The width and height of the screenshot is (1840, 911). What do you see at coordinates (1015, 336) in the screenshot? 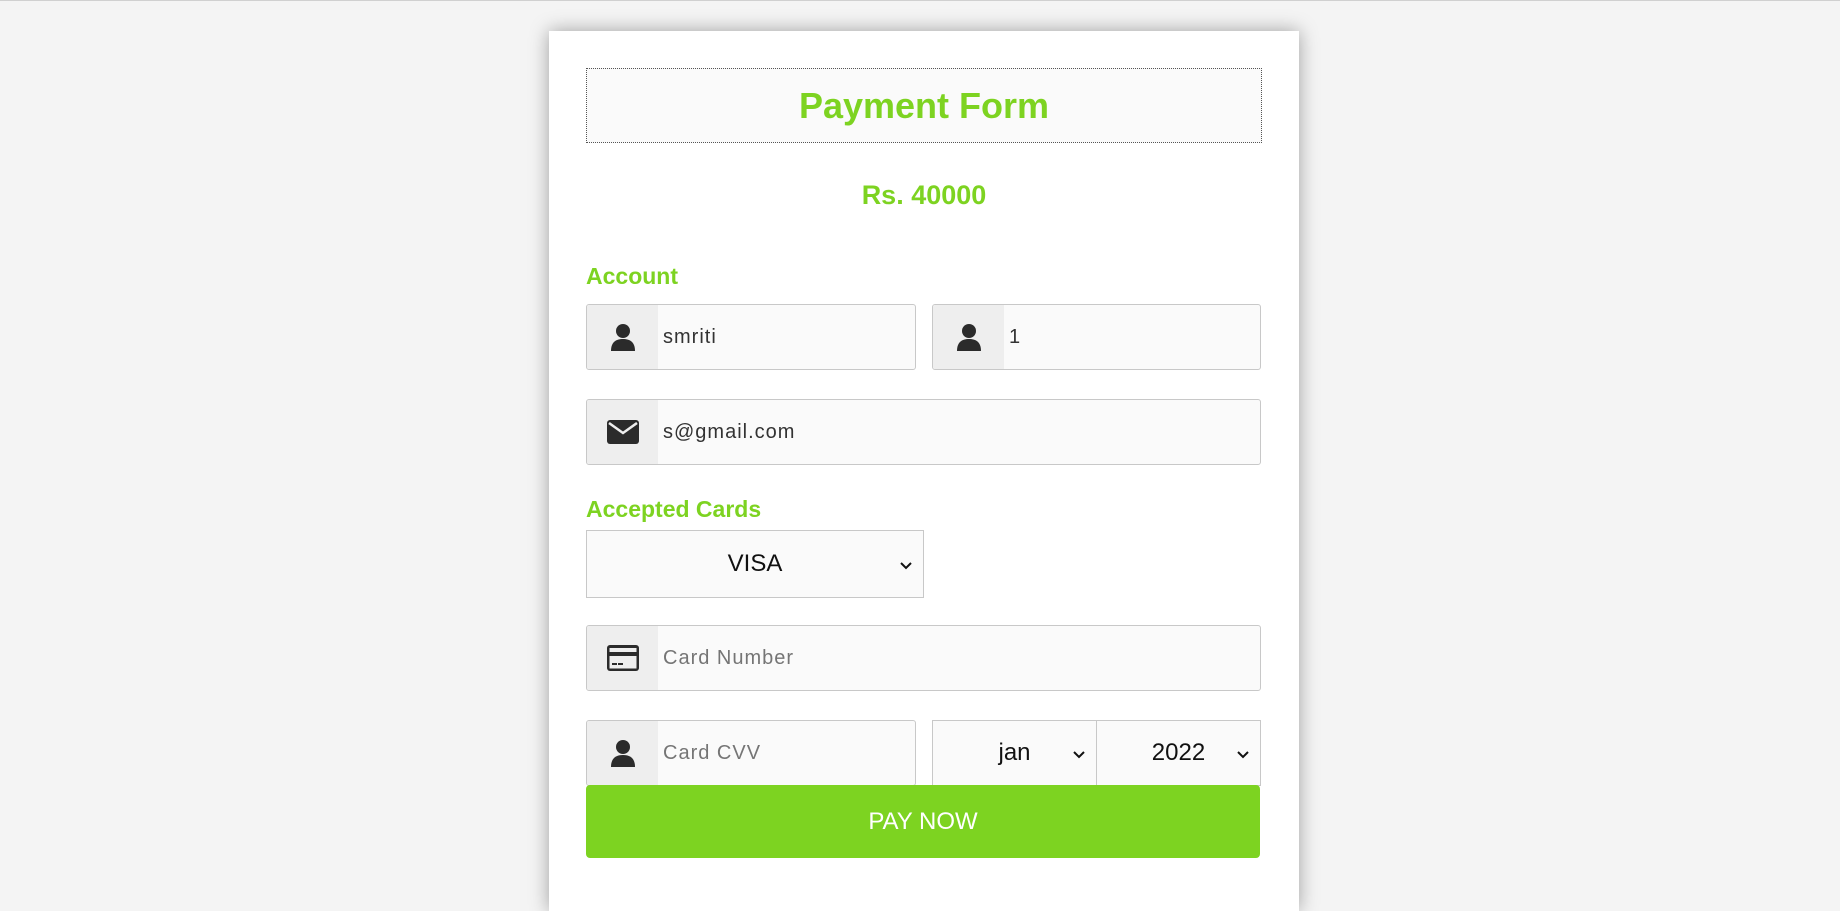
I see `account-number-value: 1` at bounding box center [1015, 336].